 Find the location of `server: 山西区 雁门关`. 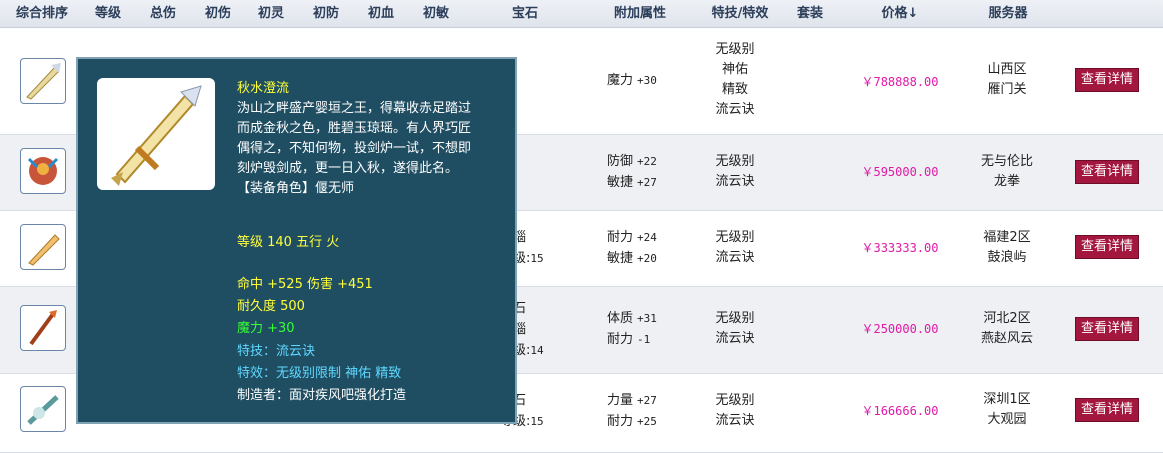

server: 山西区 雁门关 is located at coordinates (1007, 79).